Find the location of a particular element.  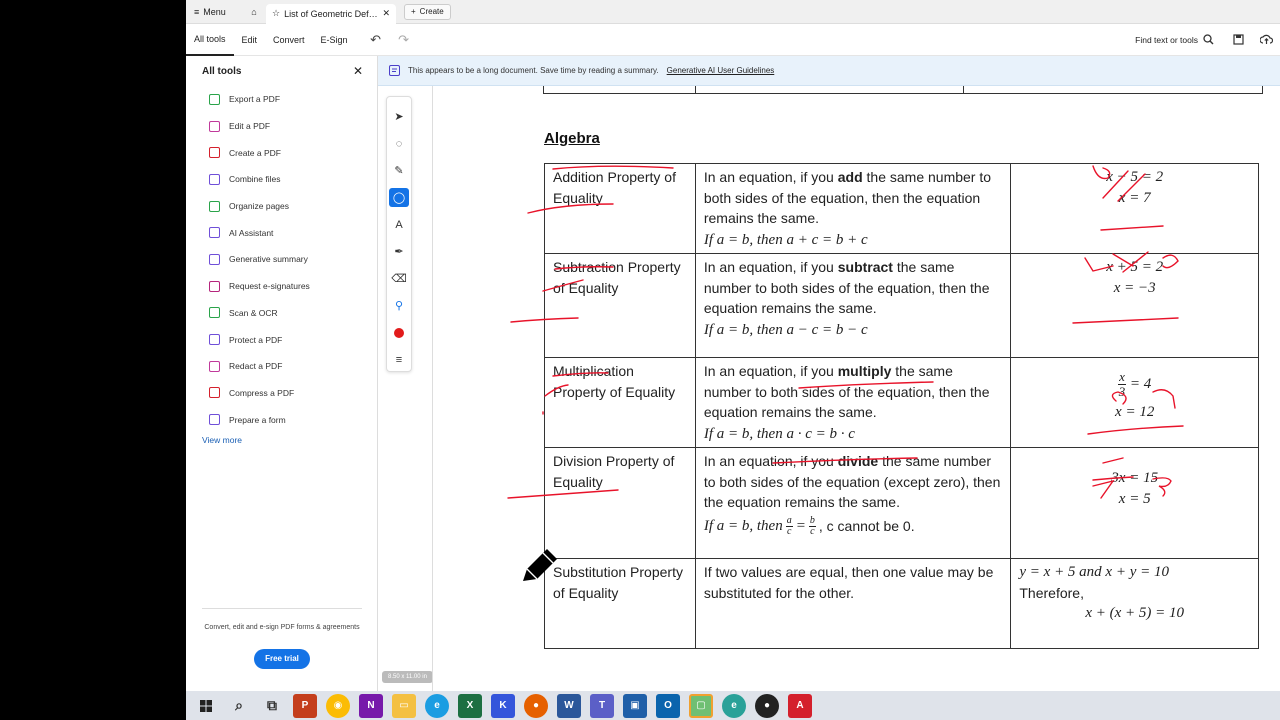

file-explorer-icon: ▭ is located at coordinates (404, 705).